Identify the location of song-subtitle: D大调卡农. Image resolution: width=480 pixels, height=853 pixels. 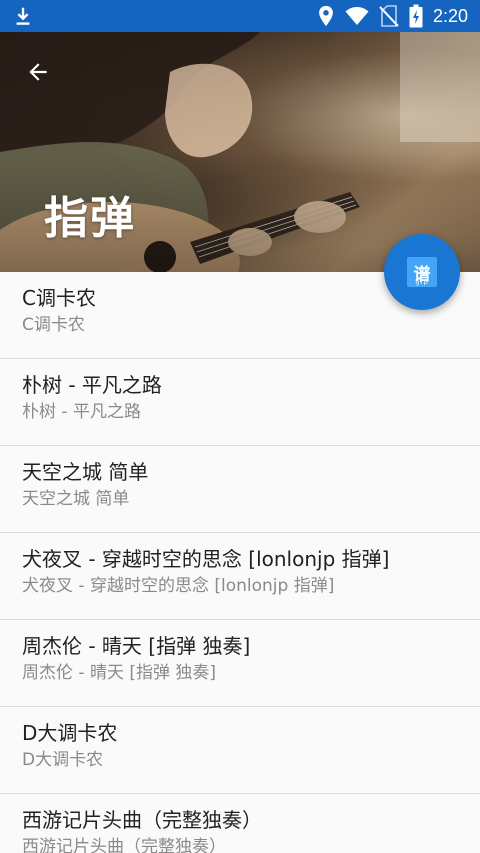
(63, 760).